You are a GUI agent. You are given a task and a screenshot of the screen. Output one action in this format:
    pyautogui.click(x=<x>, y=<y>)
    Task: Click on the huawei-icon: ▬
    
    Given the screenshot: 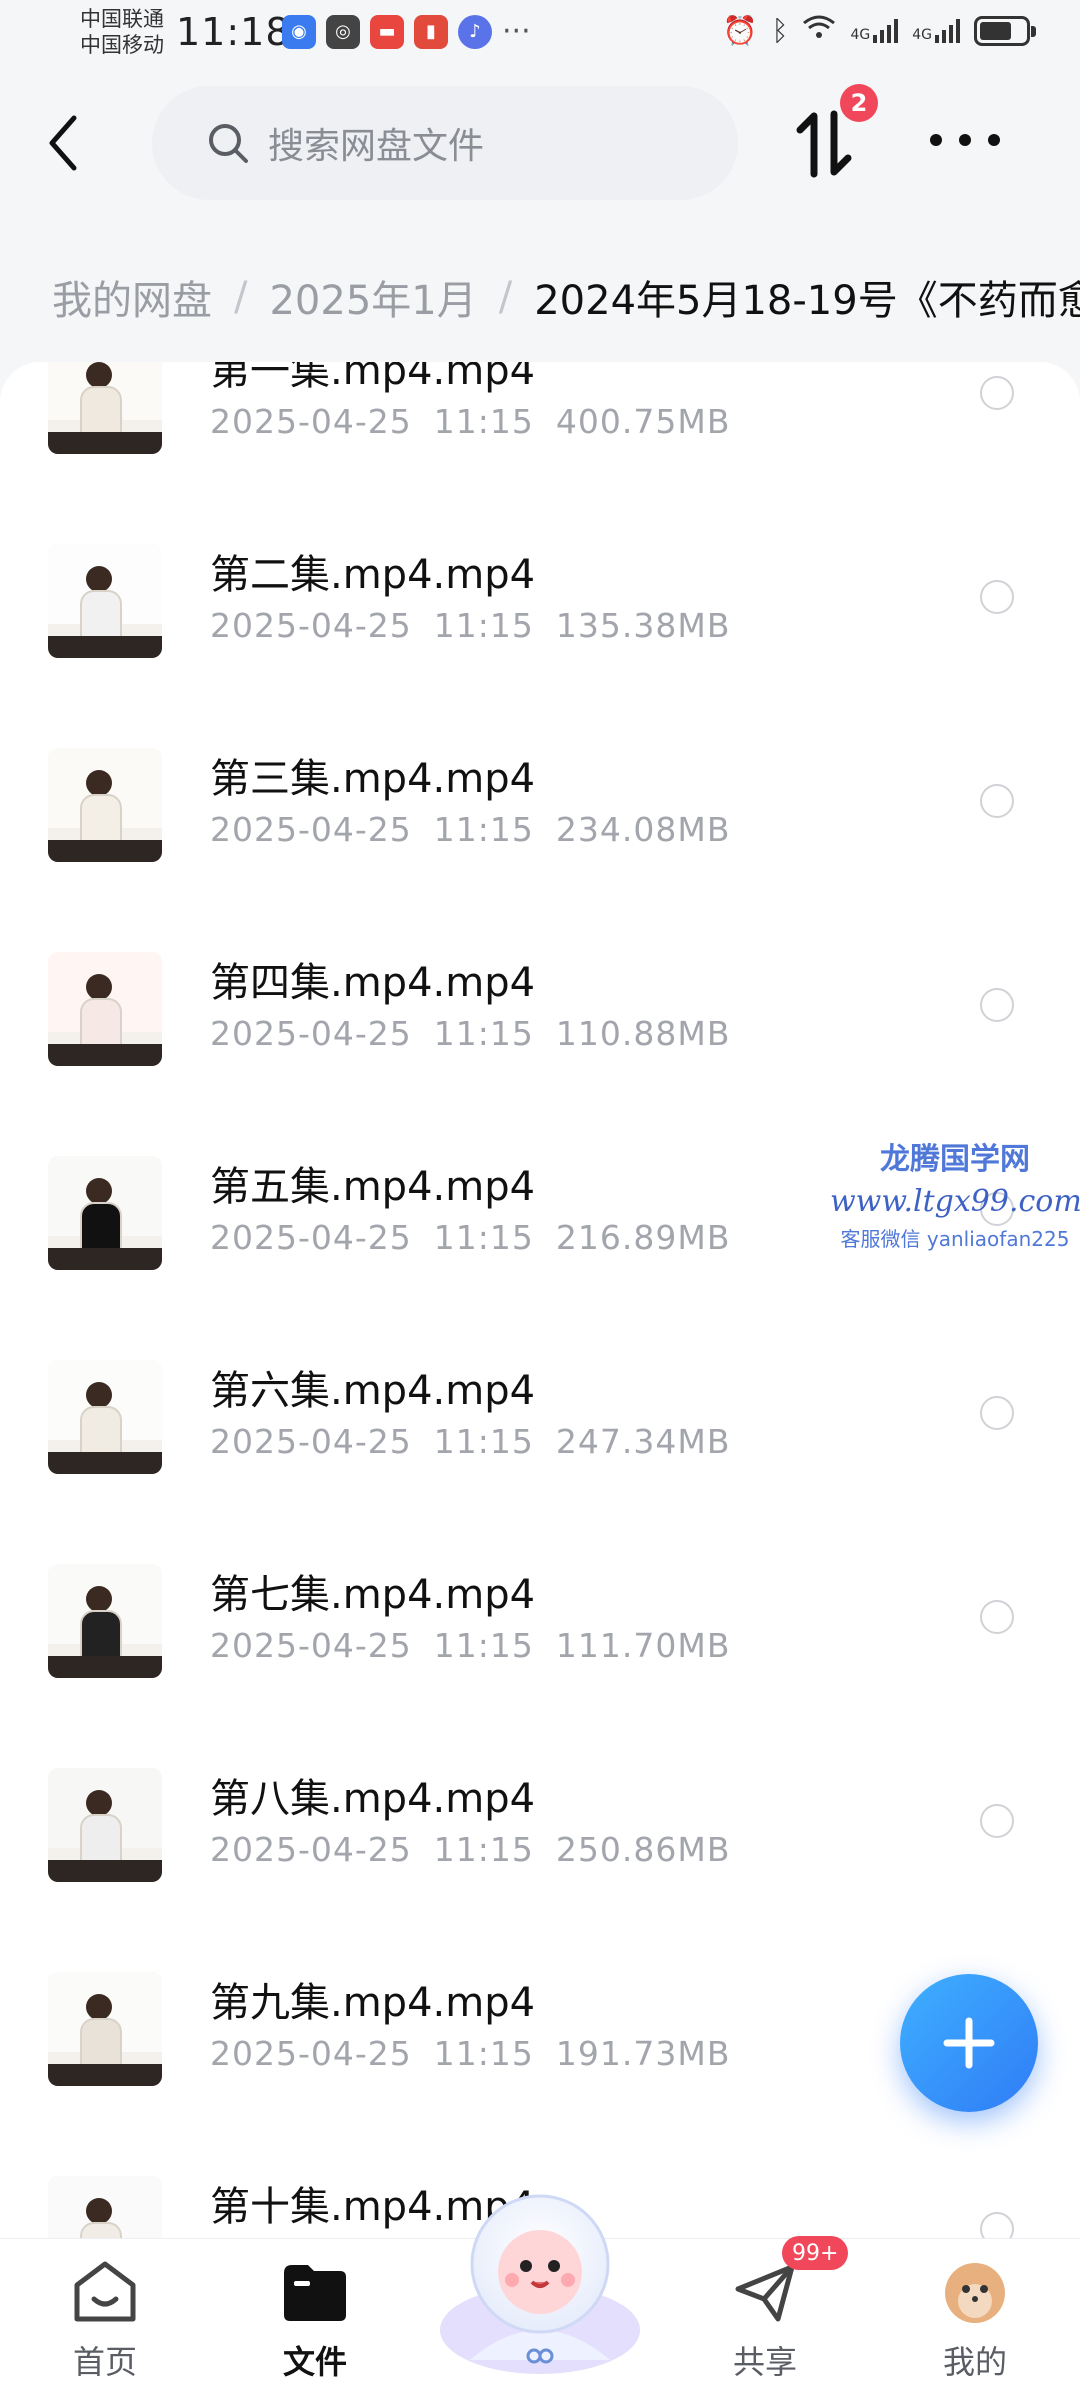 What is the action you would take?
    pyautogui.click(x=387, y=31)
    